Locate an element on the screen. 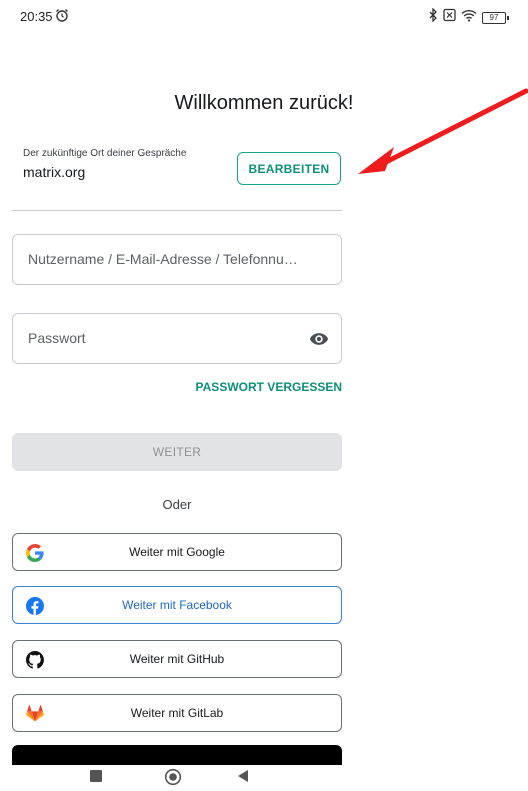 The height and width of the screenshot is (791, 528). show-password-eye-icon is located at coordinates (319, 341).